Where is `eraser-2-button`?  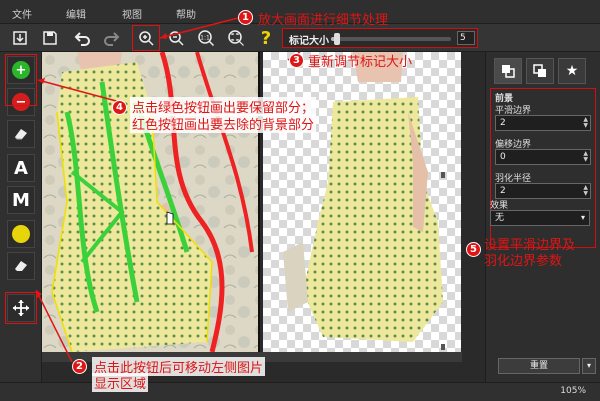 eraser-2-button is located at coordinates (21, 266).